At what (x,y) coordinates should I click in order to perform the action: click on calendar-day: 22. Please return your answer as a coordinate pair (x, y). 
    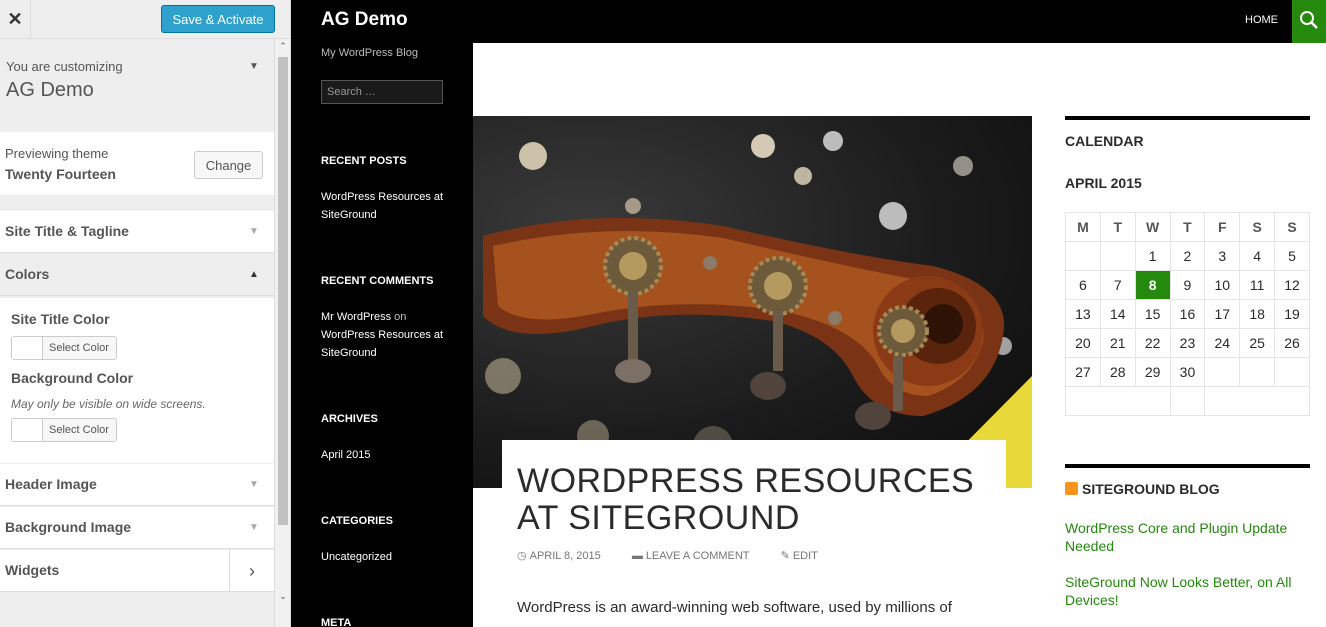
    Looking at the image, I should click on (1152, 343).